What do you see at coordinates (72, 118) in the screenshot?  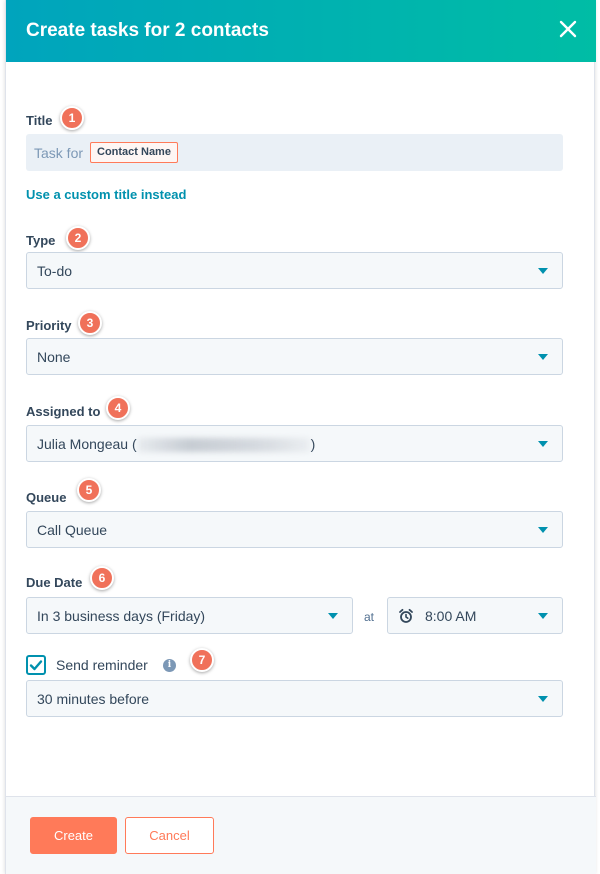 I see `step-marker-1: 1` at bounding box center [72, 118].